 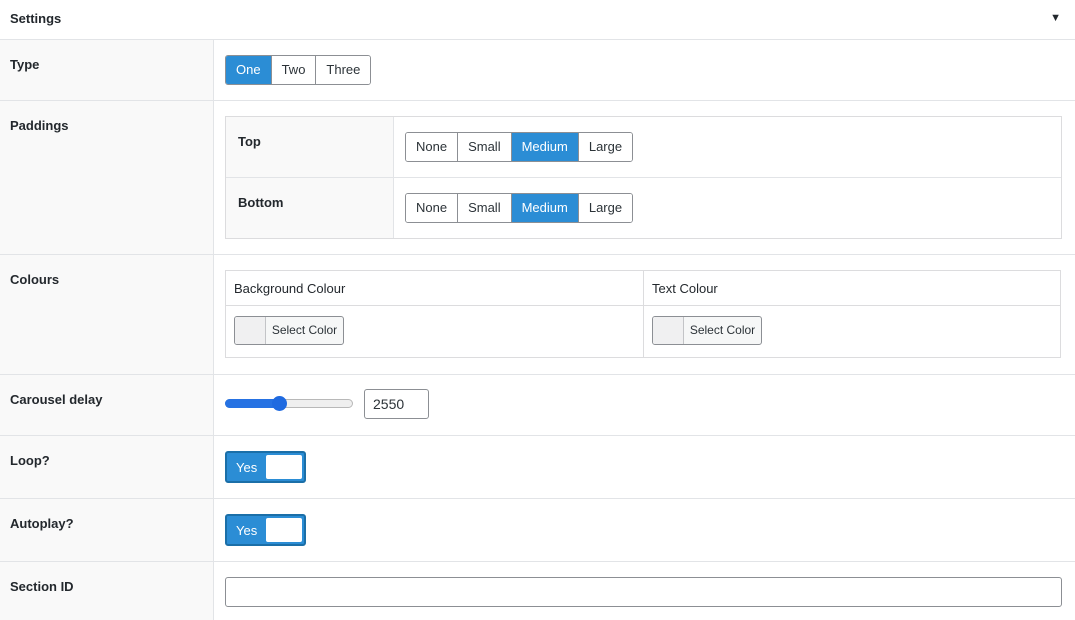 What do you see at coordinates (537, 20) in the screenshot?
I see `settings-panel-header: Settings ▼` at bounding box center [537, 20].